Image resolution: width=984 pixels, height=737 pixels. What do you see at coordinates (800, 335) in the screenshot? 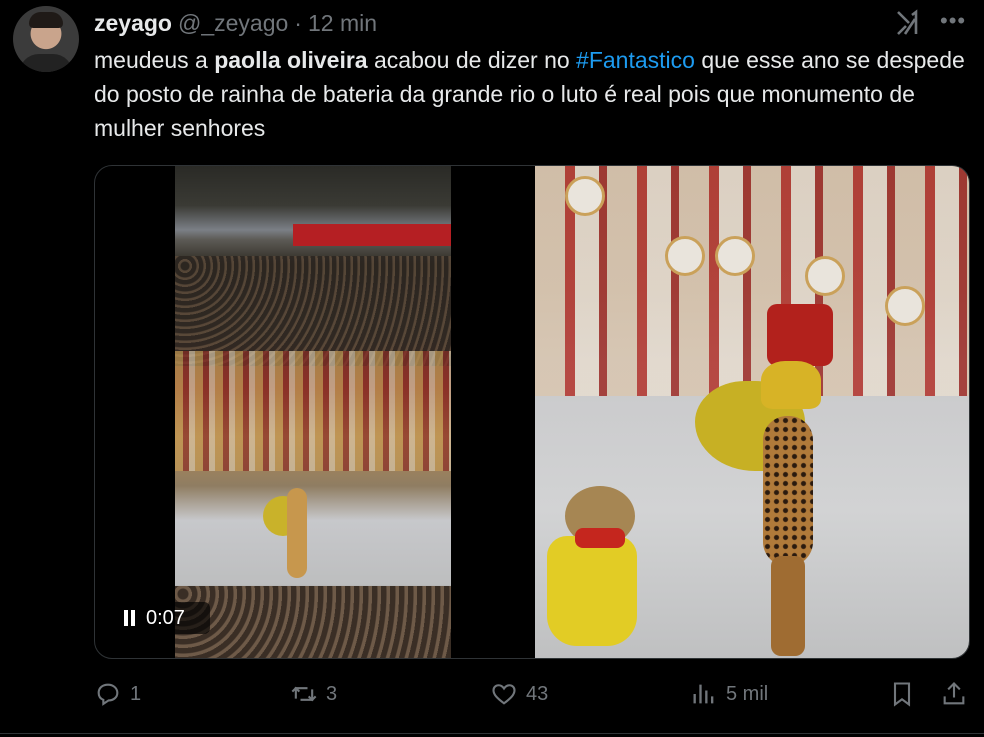
I see `red-shirt-figure` at bounding box center [800, 335].